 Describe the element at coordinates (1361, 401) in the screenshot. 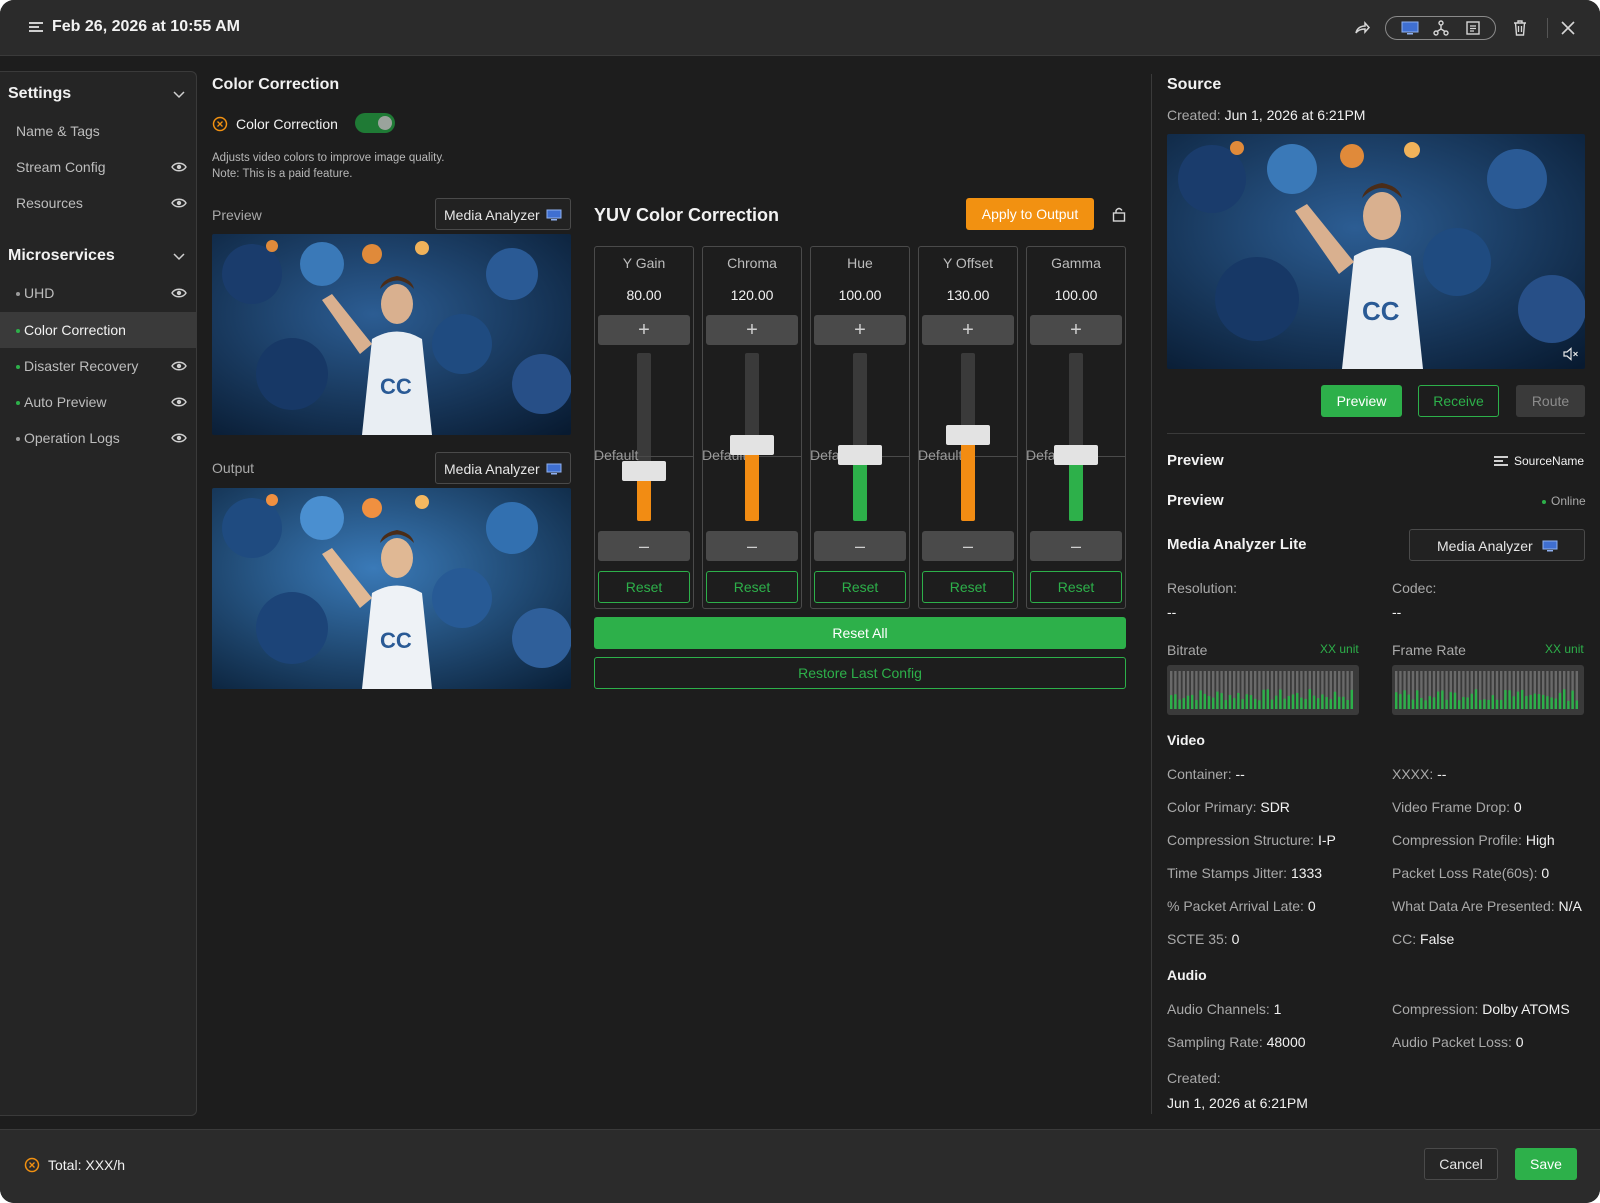

I see `preview-button: Preview` at that location.